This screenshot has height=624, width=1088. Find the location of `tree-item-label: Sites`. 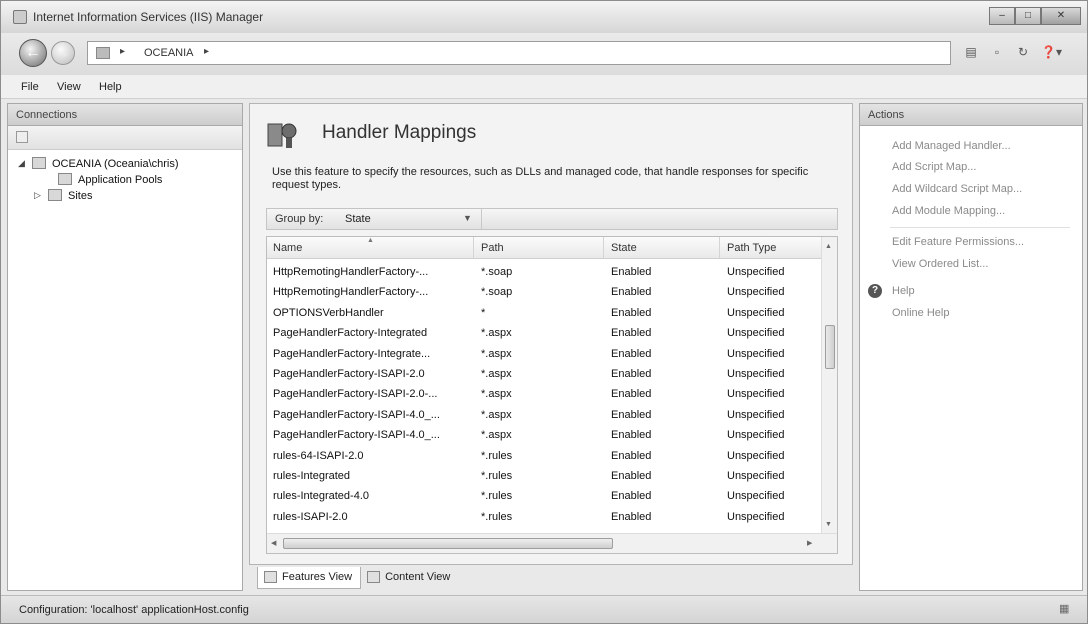

tree-item-label: Sites is located at coordinates (80, 196).